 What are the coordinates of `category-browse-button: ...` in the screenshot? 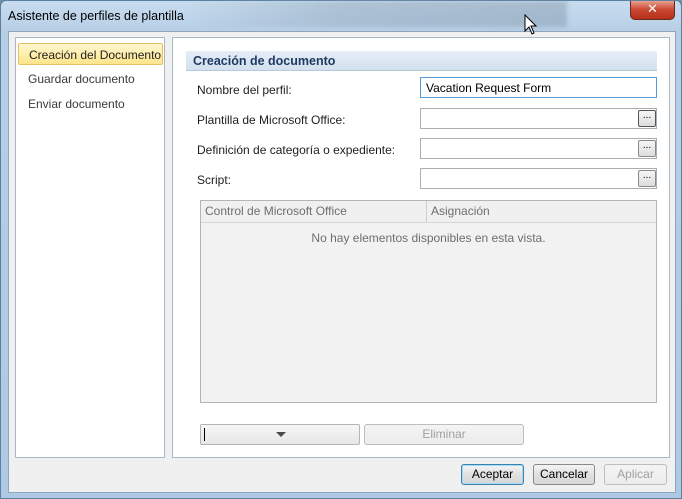 It's located at (647, 148).